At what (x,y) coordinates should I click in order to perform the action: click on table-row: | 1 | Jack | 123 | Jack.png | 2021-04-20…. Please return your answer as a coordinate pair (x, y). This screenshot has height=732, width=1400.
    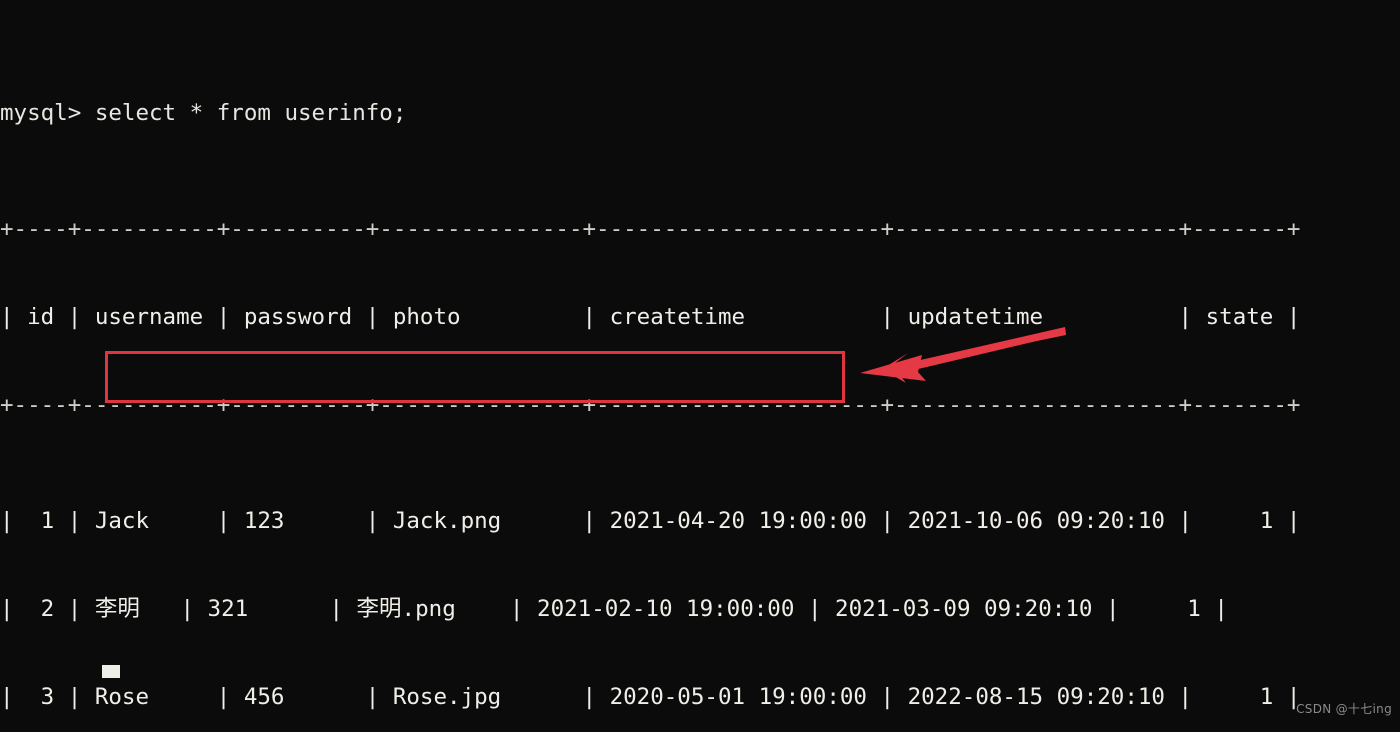
    Looking at the image, I should click on (650, 521).